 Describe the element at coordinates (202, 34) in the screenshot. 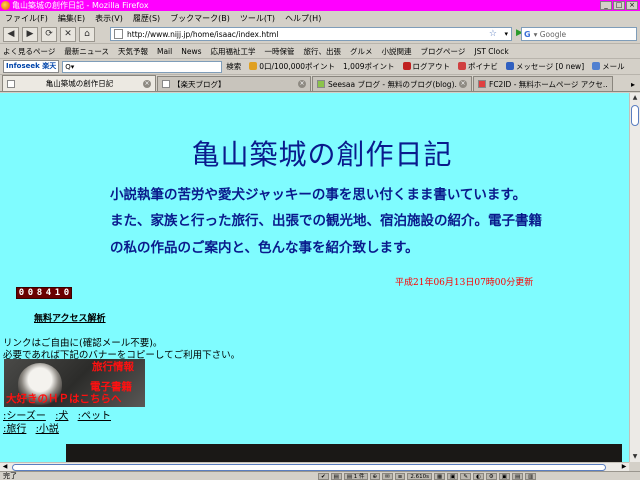

I see `url-text: http://www.nijj.jp/home/isaac/index.html` at that location.